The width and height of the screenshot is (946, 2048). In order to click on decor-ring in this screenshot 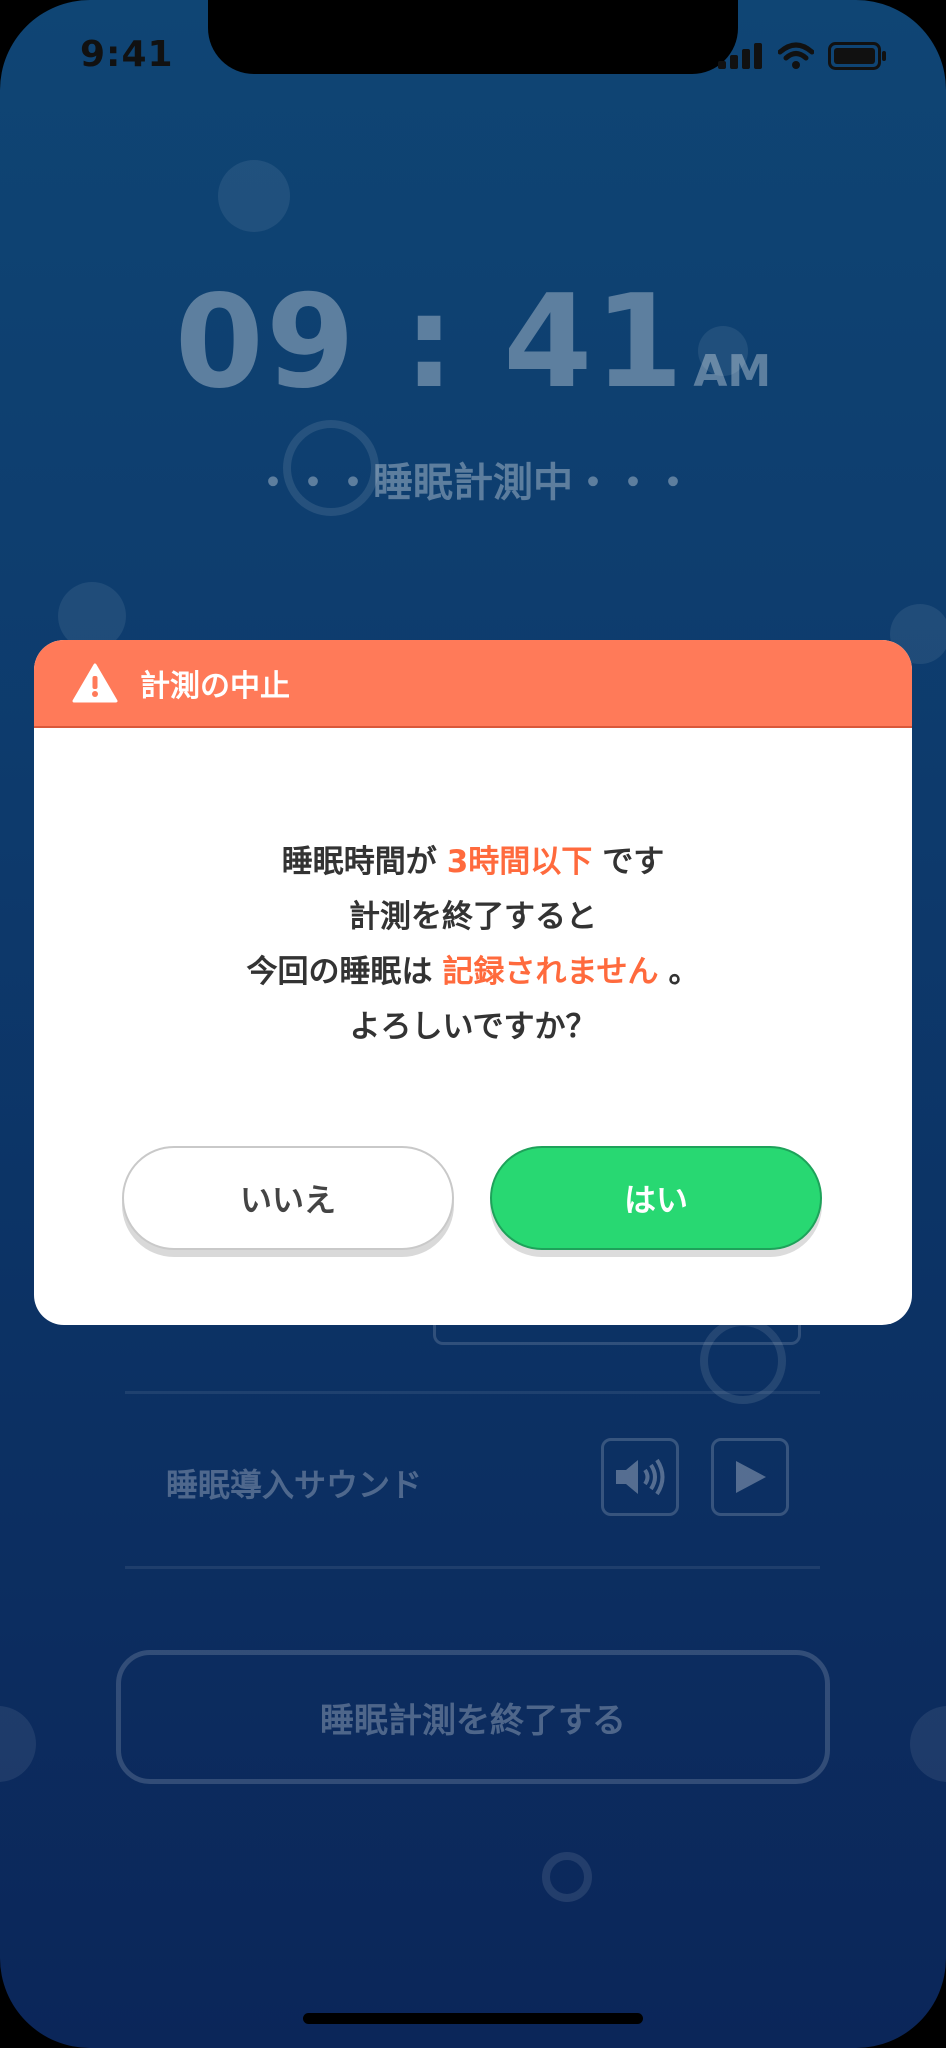, I will do `click(567, 1877)`.